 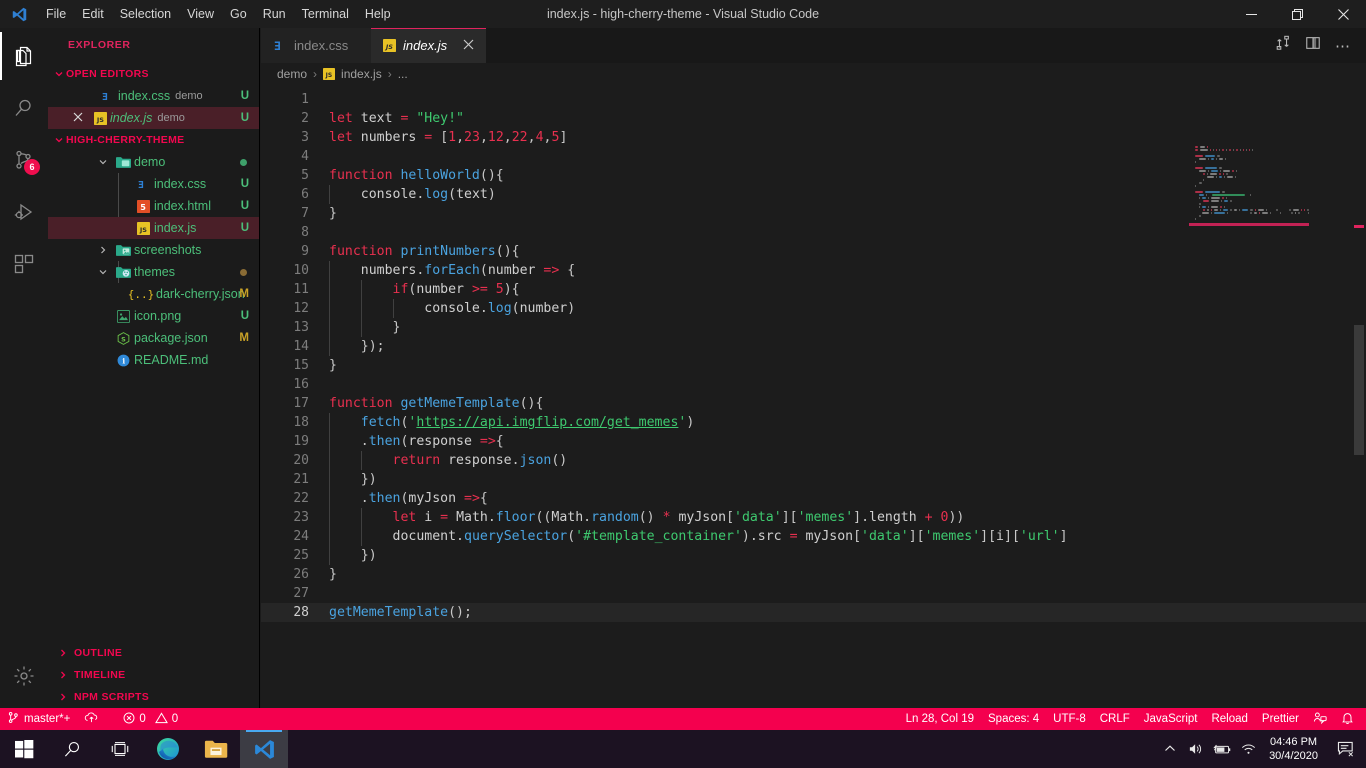 What do you see at coordinates (292, 74) in the screenshot?
I see `breadcrumb-folder: demo` at bounding box center [292, 74].